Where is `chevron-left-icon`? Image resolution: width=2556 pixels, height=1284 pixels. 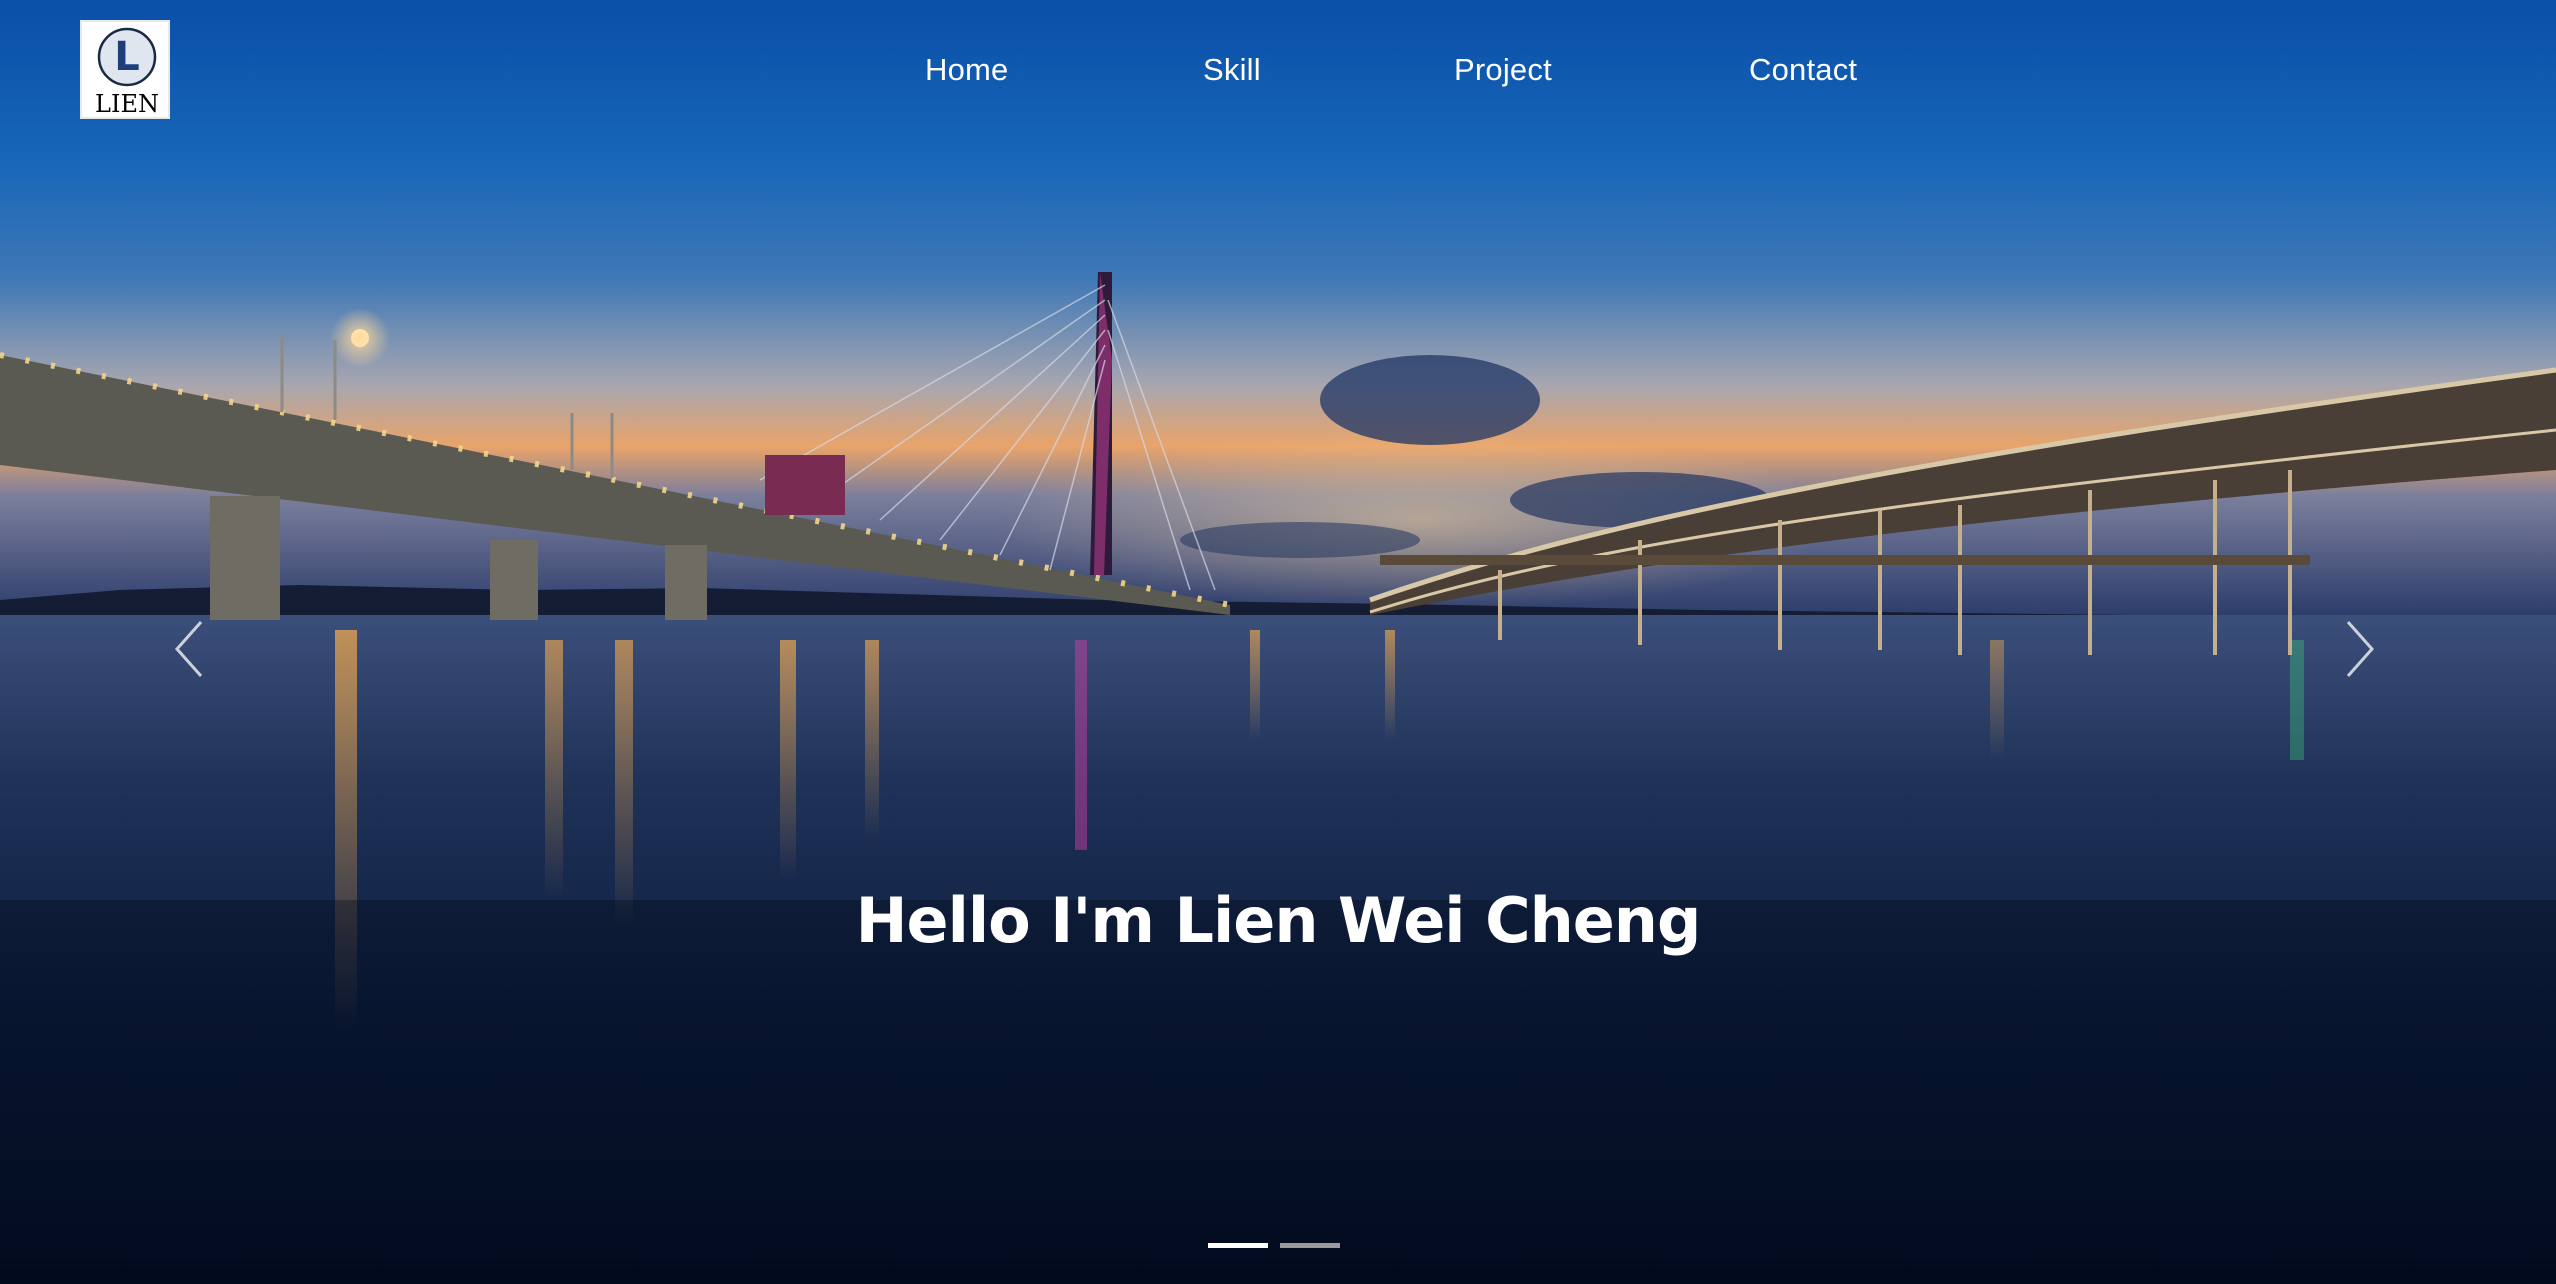
chevron-left-icon is located at coordinates (188, 649).